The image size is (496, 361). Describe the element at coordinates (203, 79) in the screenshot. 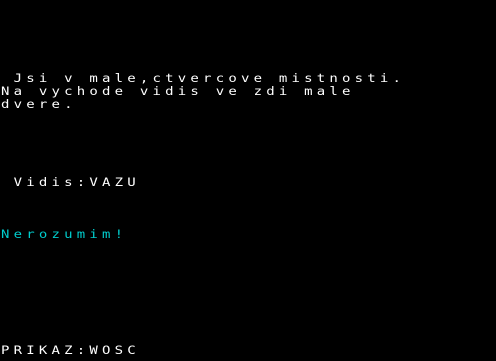

I see `room-description-line-1: Jsi v male,ctvercove mistnosti.` at that location.